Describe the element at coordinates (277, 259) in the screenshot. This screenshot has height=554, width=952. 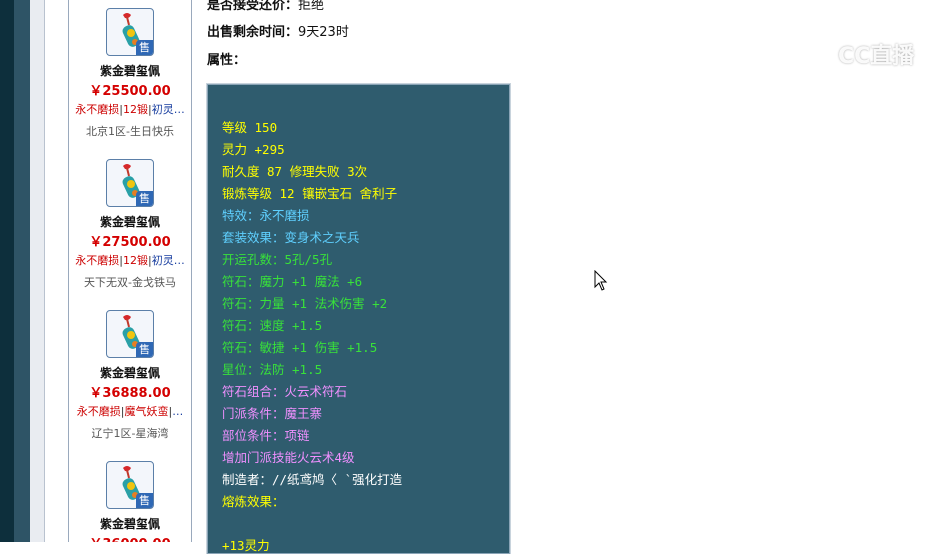
I see `attribute-line: 开运孔数：5孔/5孔` at that location.